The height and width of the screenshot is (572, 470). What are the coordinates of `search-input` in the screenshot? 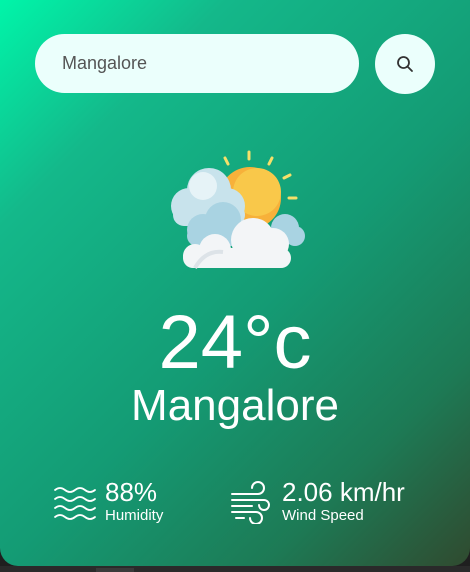 It's located at (202, 63).